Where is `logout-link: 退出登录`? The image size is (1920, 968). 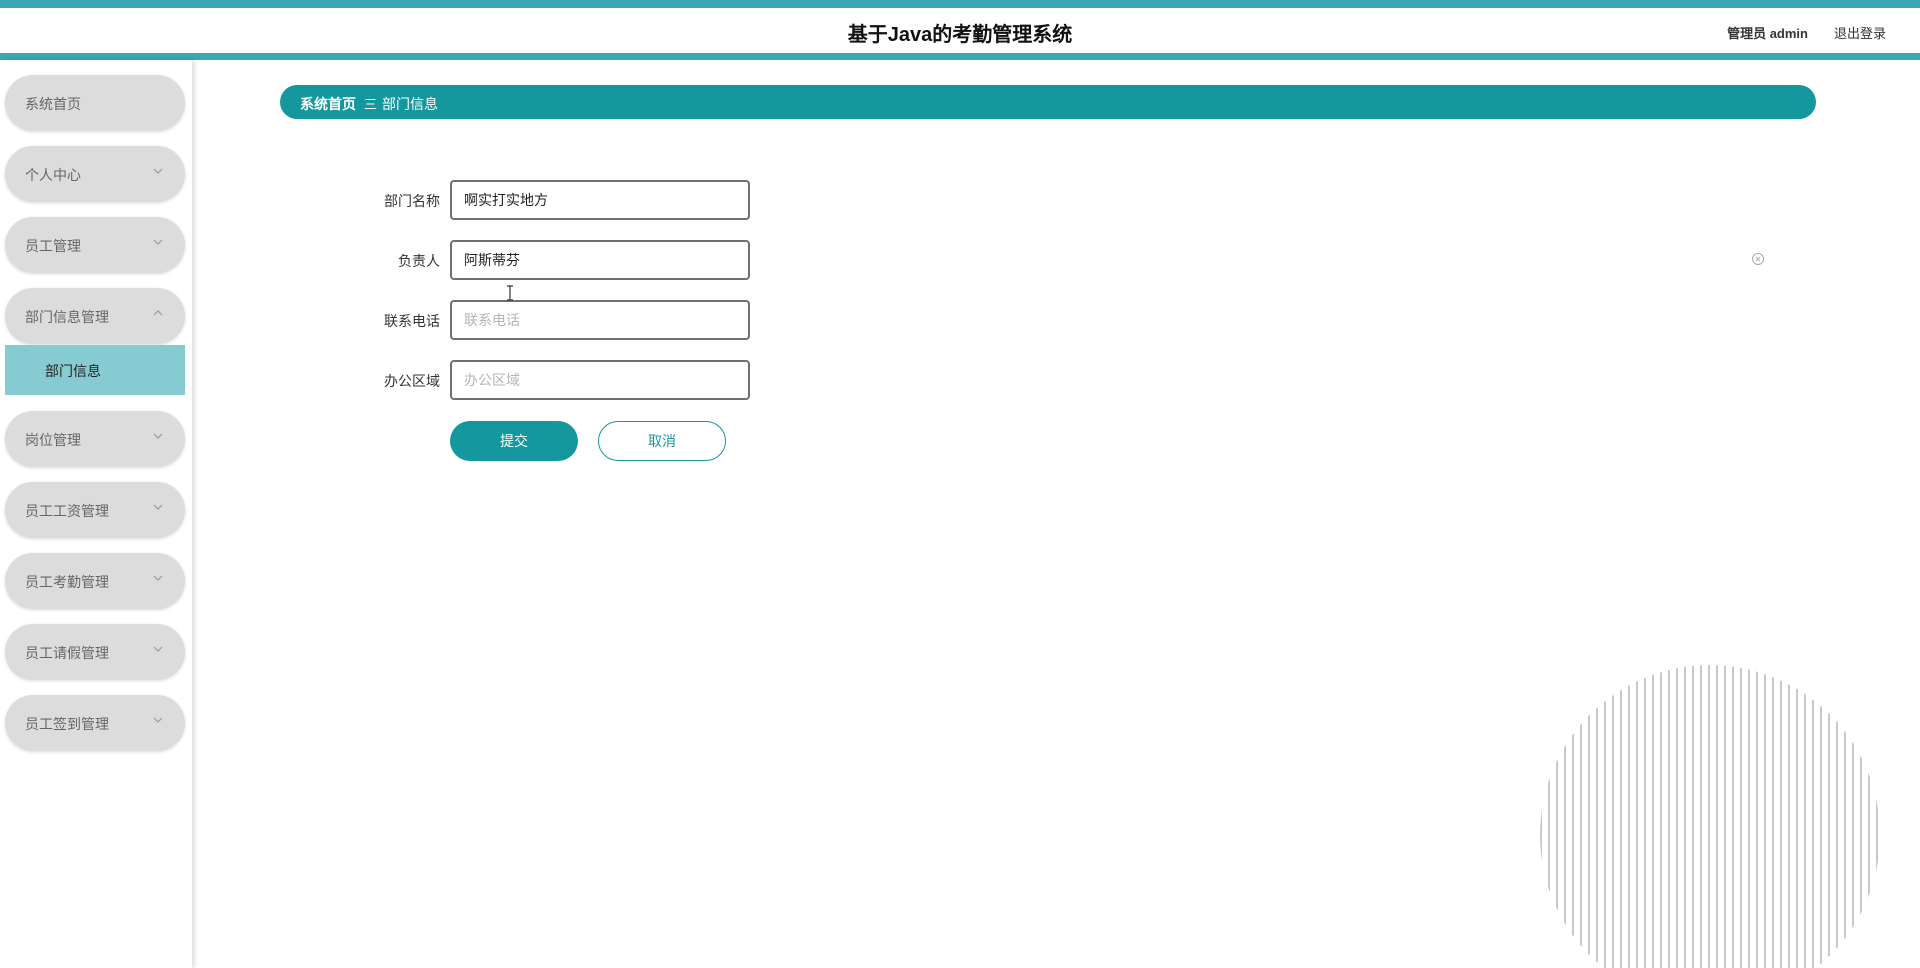
logout-link: 退出登录 is located at coordinates (1860, 32).